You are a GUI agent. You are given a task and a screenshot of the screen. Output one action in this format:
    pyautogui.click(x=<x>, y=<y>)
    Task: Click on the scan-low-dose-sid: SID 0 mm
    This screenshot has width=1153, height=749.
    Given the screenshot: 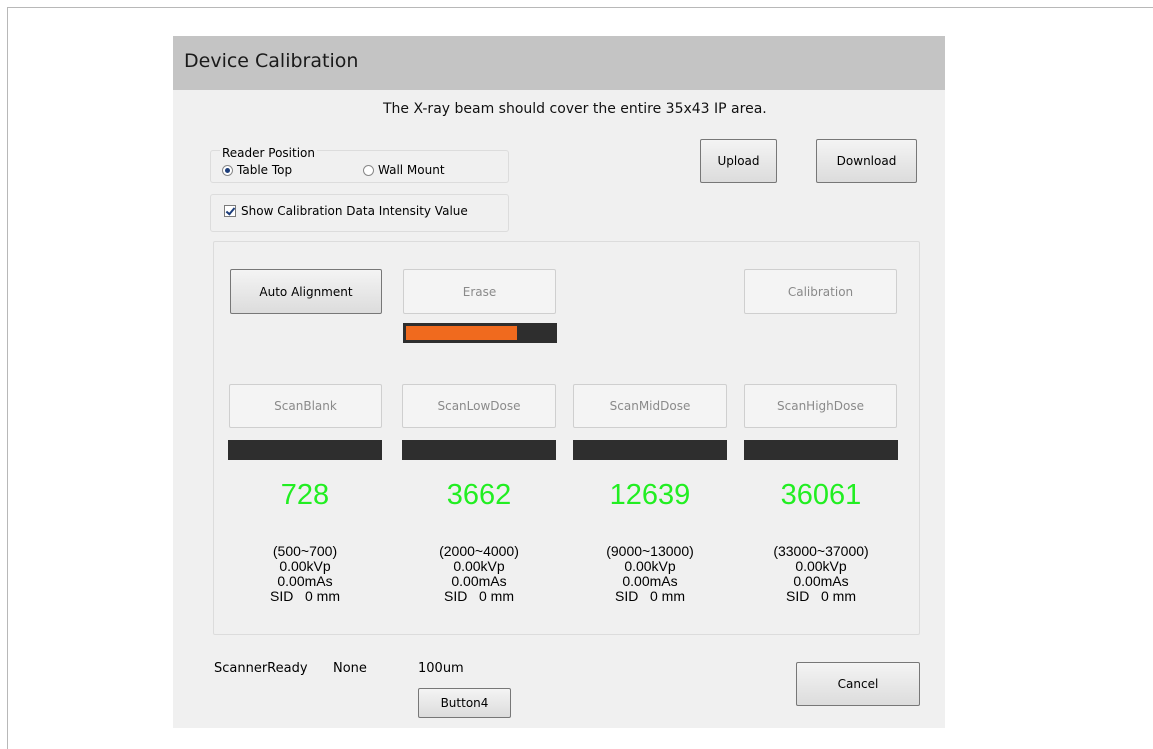 What is the action you would take?
    pyautogui.click(x=478, y=596)
    